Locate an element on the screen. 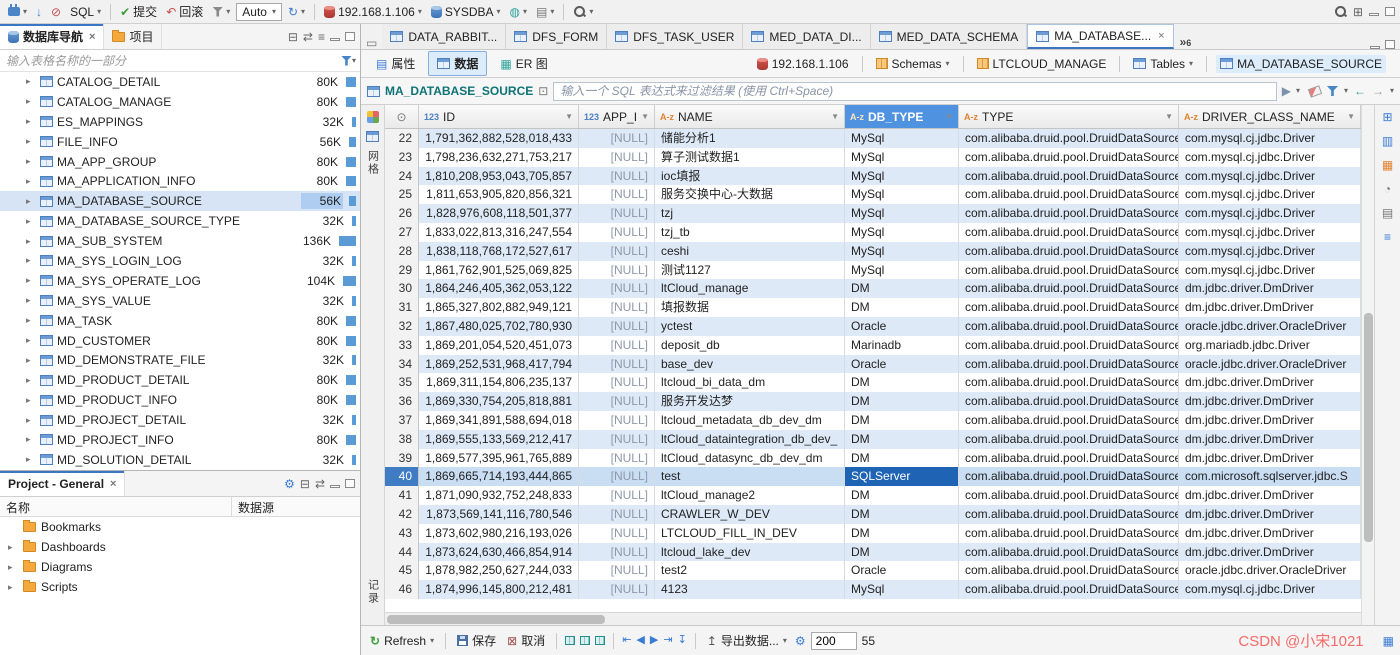 The width and height of the screenshot is (1400, 655). cell-id: 1,828,976,608,118,501,377 is located at coordinates (499, 213).